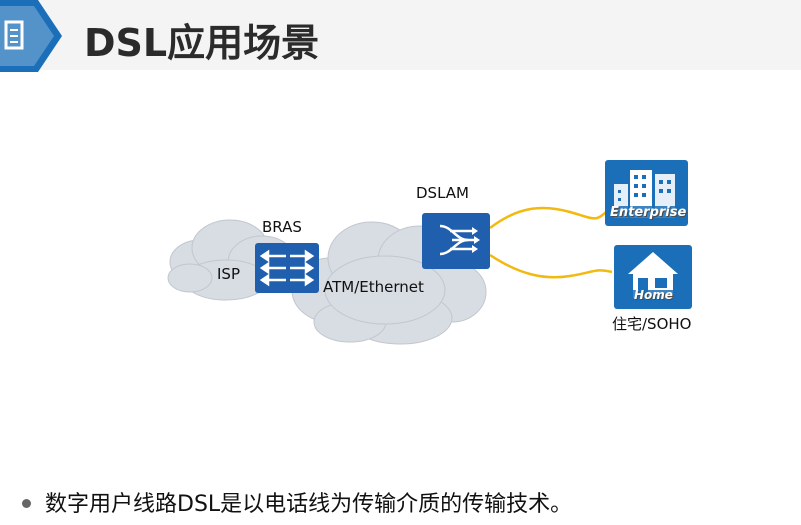 Image resolution: width=801 pixels, height=525 pixels. Describe the element at coordinates (373, 287) in the screenshot. I see `atm-ethernet-label: ATM/Ethernet` at that location.